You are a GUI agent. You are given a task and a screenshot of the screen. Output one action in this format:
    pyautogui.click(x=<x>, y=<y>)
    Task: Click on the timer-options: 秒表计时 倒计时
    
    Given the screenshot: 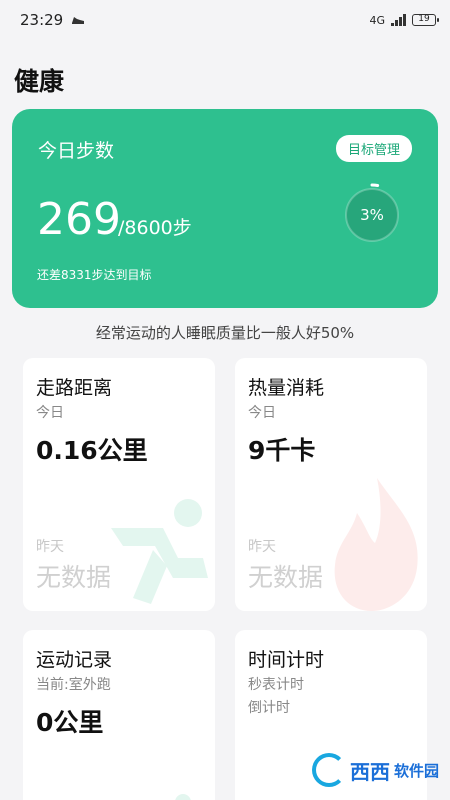 What is the action you would take?
    pyautogui.click(x=276, y=697)
    